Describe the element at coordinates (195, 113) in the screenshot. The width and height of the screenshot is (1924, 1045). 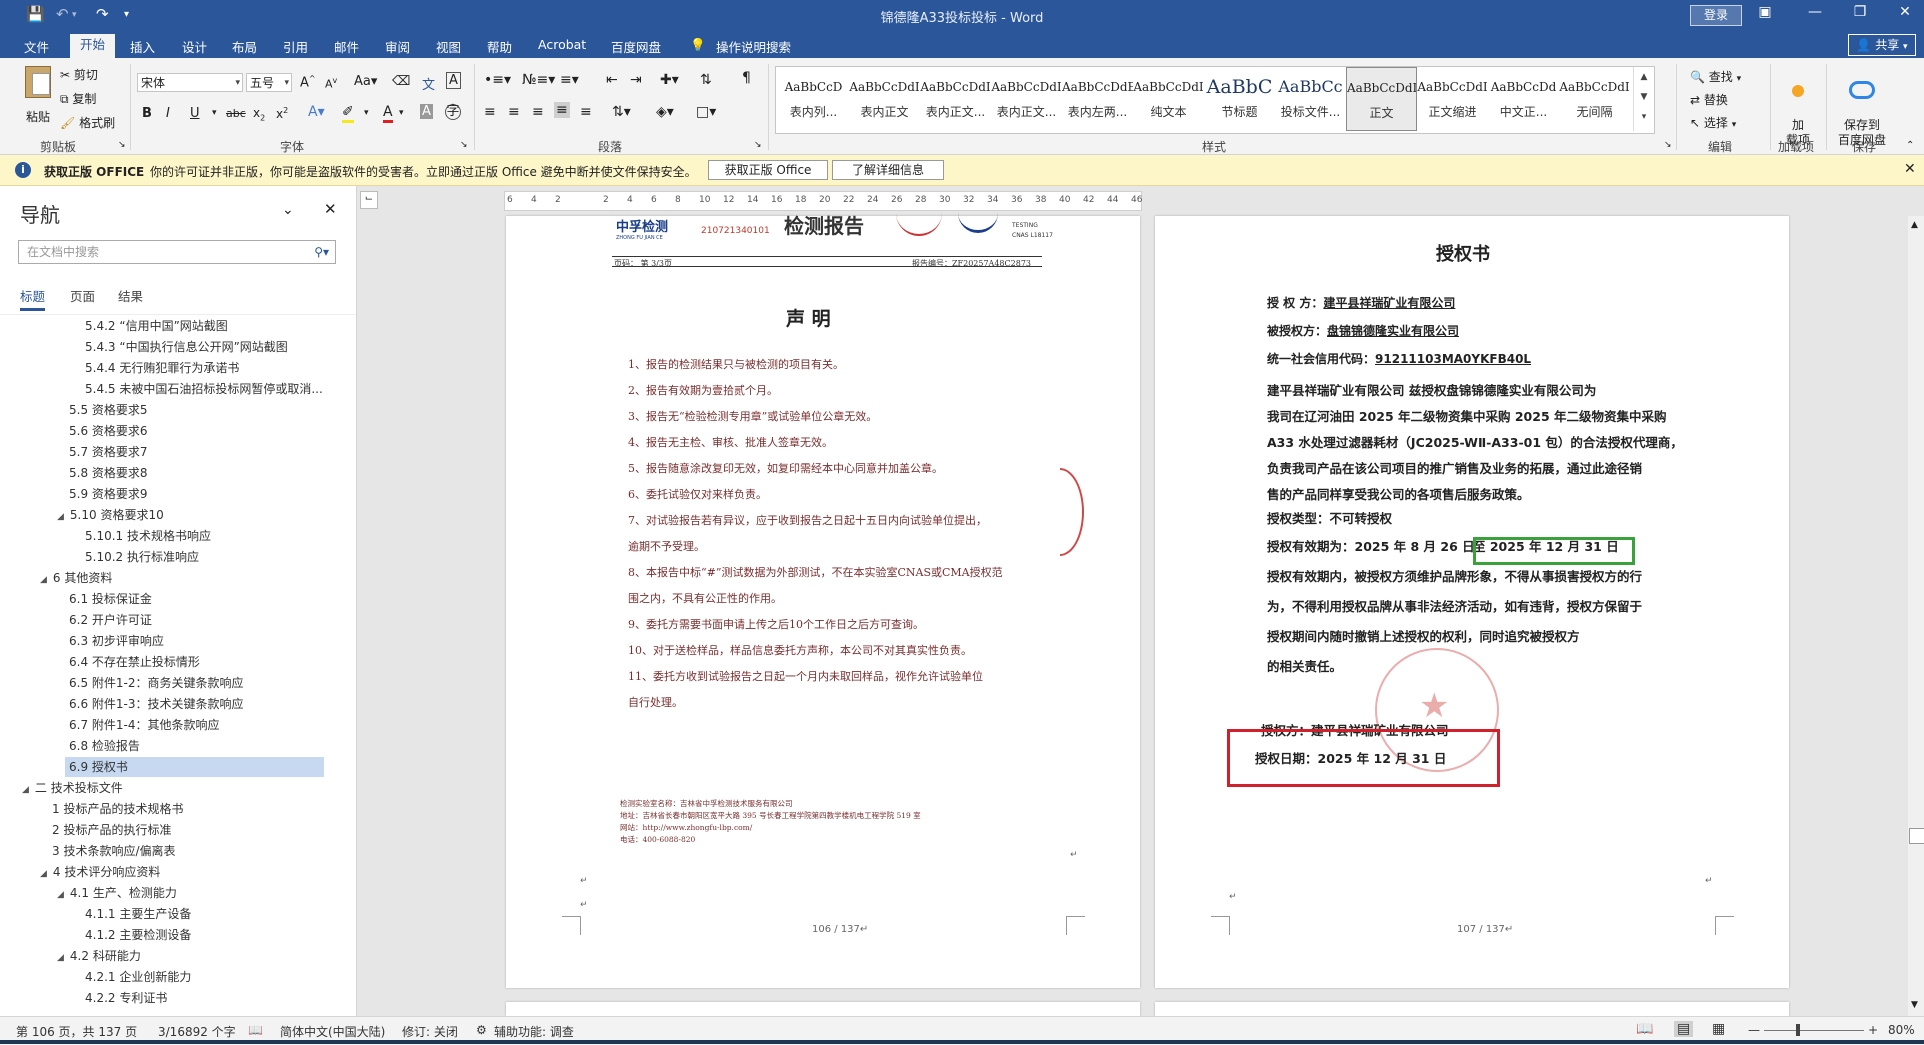
I see `underline-icon: U` at that location.